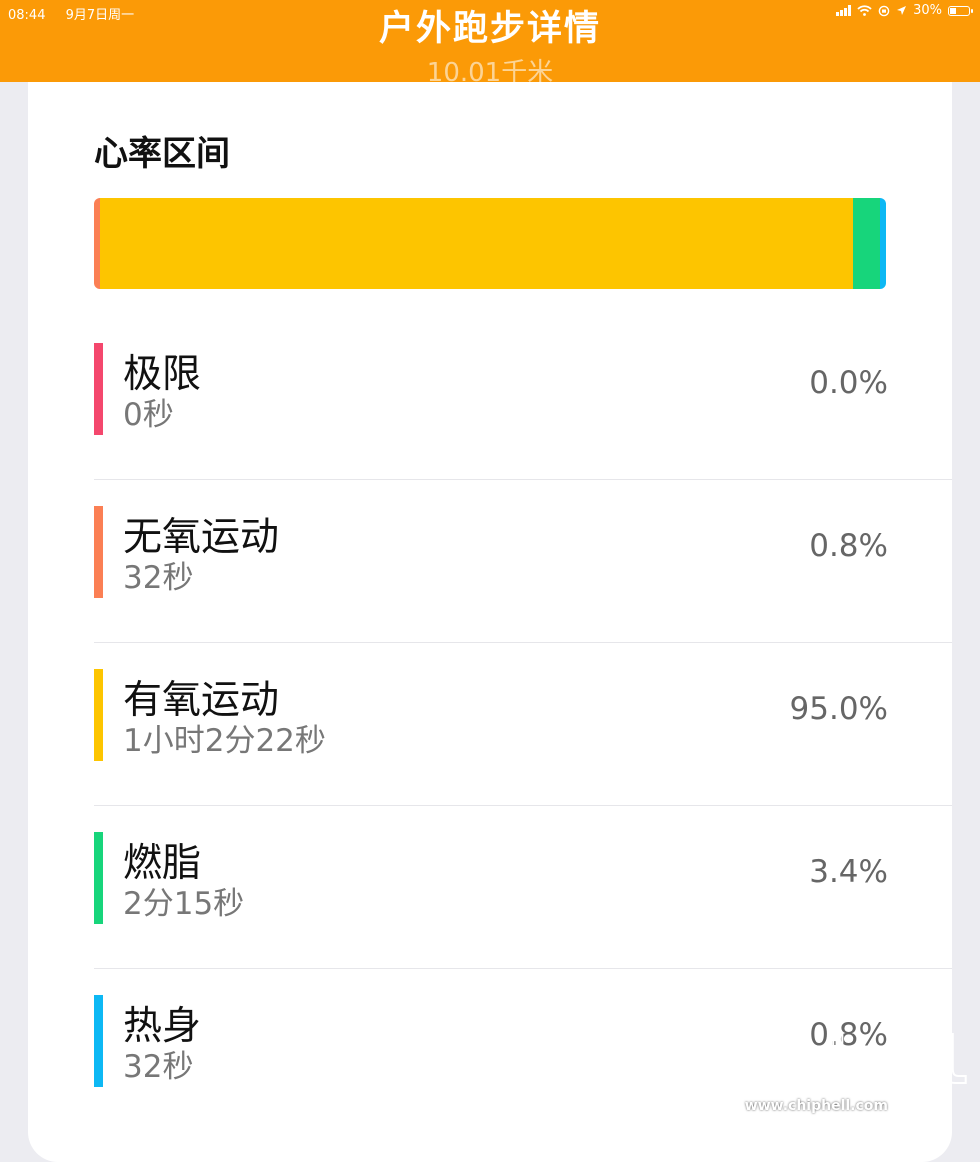 The height and width of the screenshot is (1162, 980). What do you see at coordinates (523, 398) in the screenshot?
I see `zone-row-extreme: 极限 0秒 0.0%` at bounding box center [523, 398].